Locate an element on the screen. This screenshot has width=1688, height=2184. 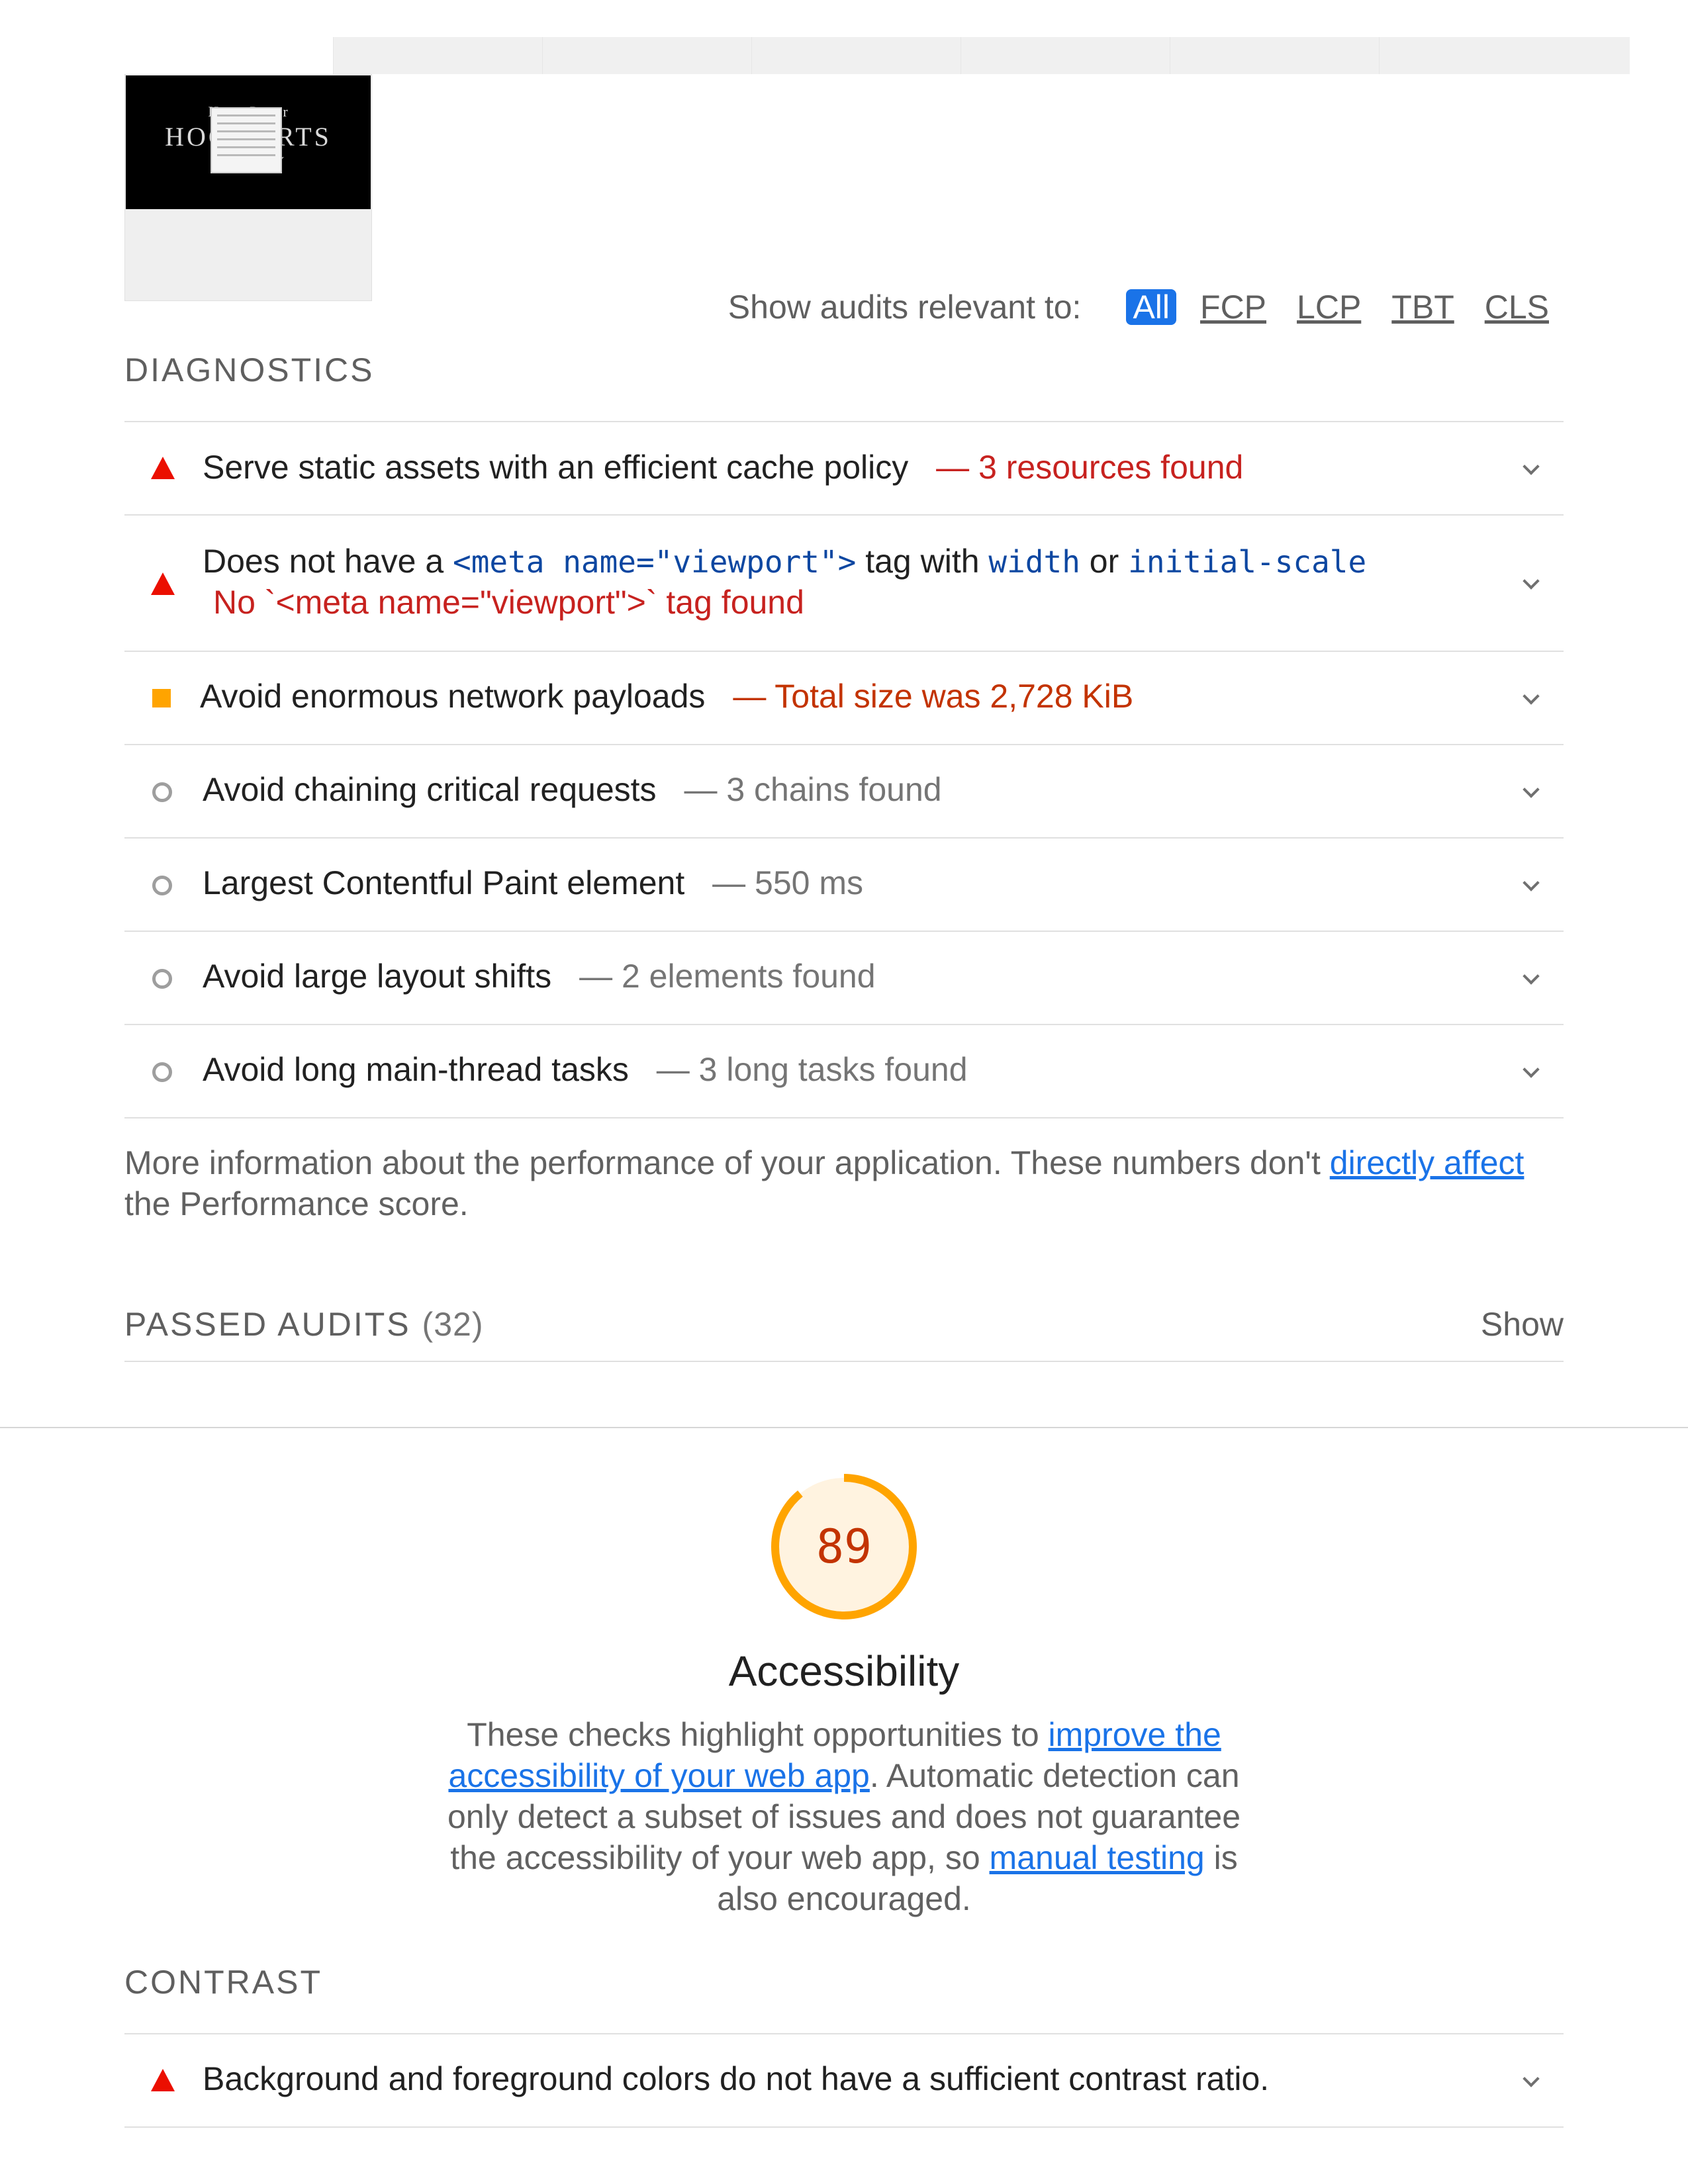
audit-title: Avoid enormous network payloads is located at coordinates (453, 697).